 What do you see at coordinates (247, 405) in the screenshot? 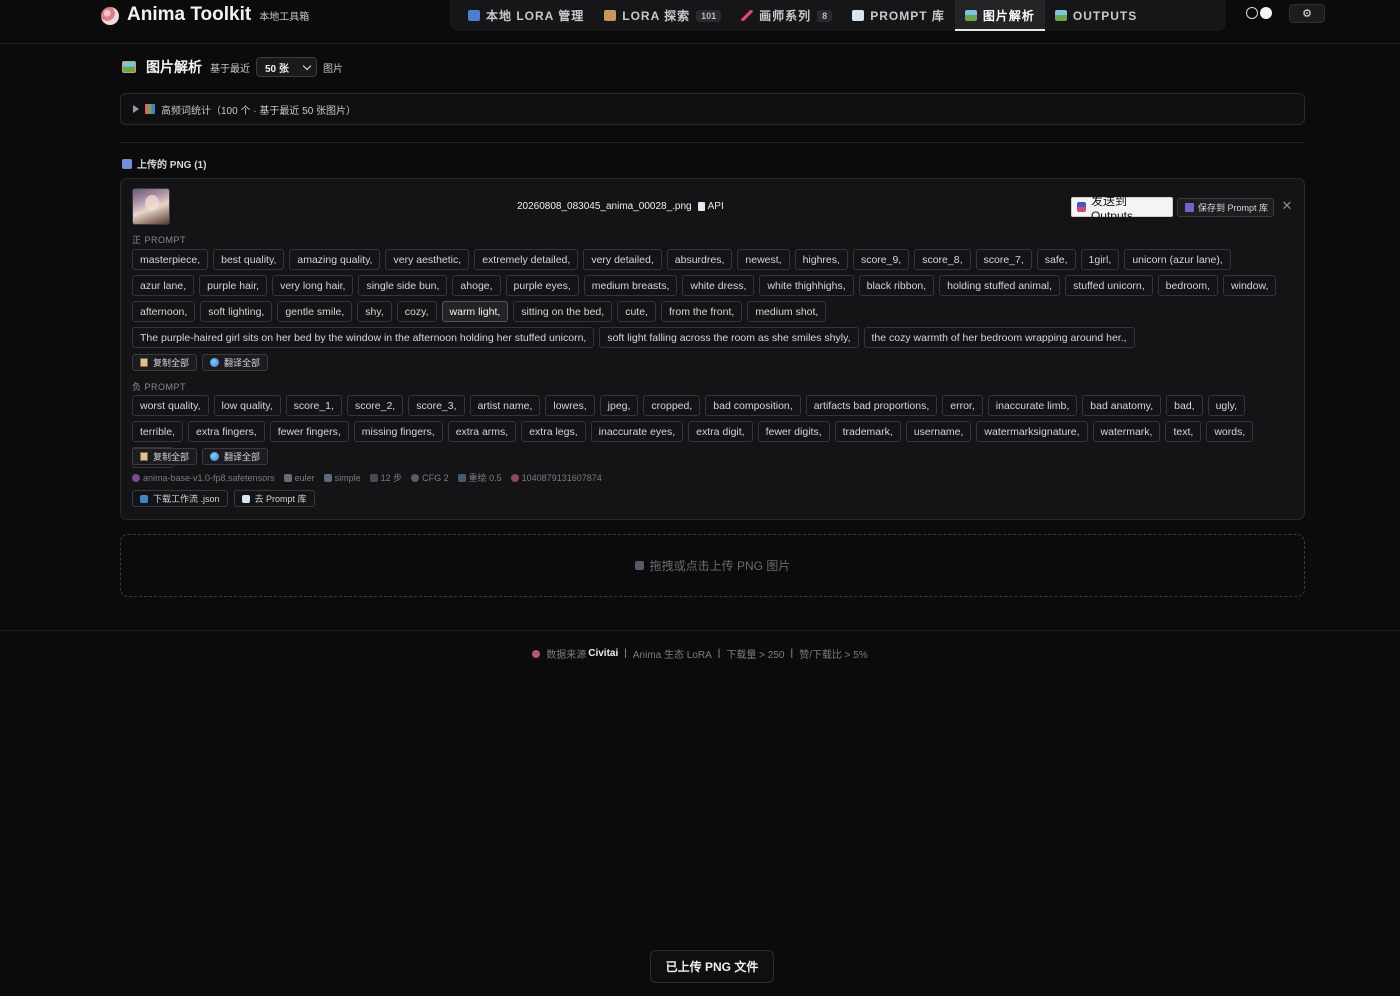
I see `prompt-tag: low quality,` at bounding box center [247, 405].